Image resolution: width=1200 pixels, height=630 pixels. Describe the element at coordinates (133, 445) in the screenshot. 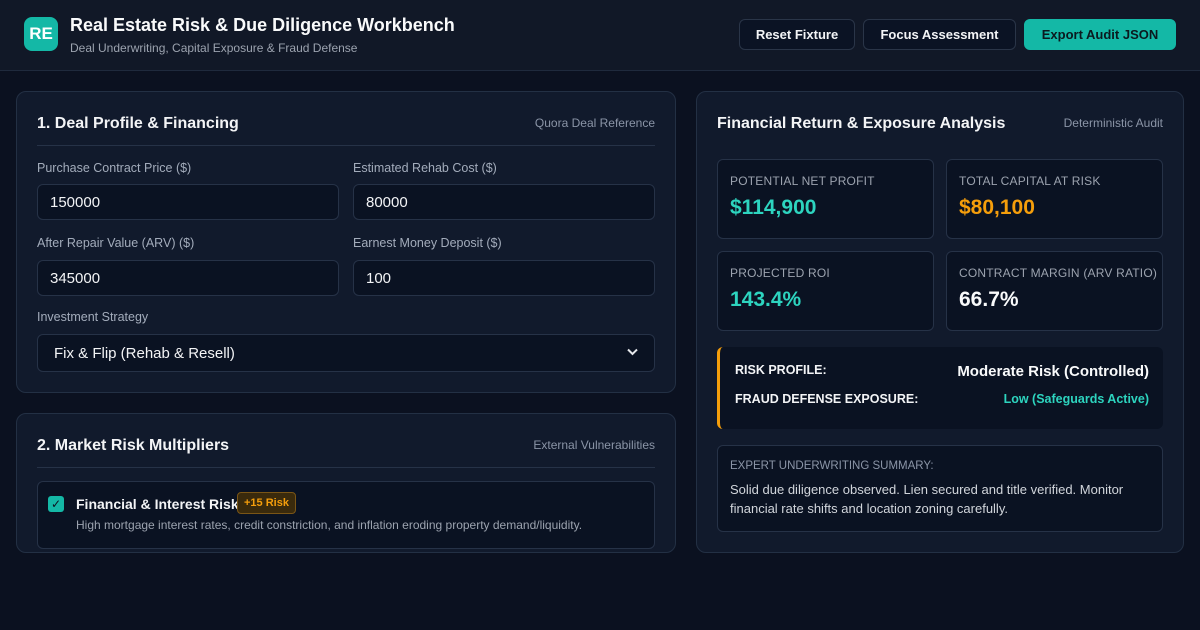

I see `market-risk-title: 2. Market Risk Multipliers` at that location.